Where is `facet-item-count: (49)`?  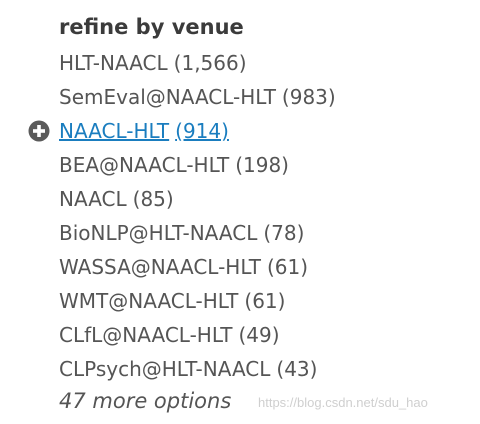
facet-item-count: (49) is located at coordinates (259, 335).